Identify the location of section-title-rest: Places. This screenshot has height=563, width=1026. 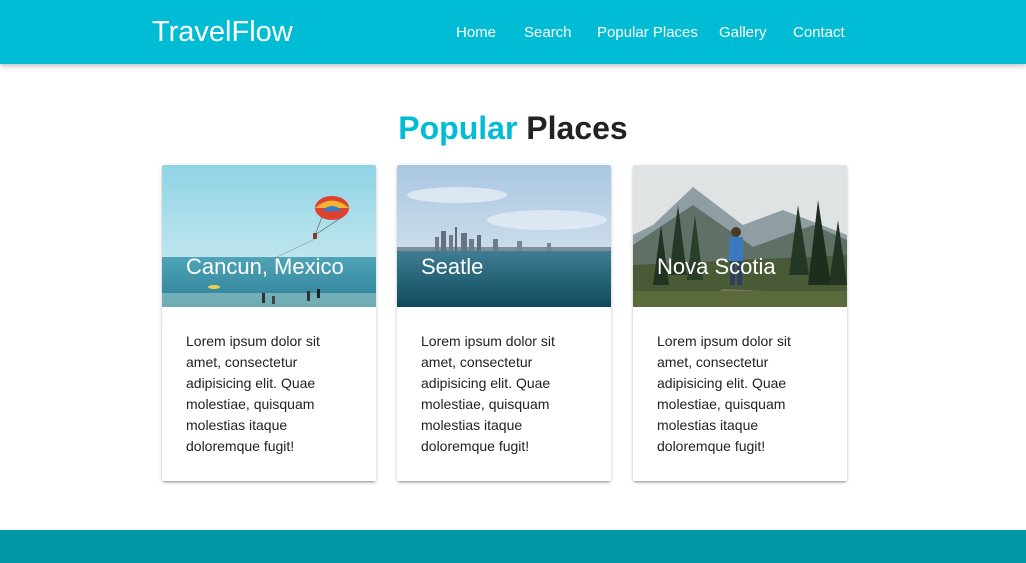
(577, 128).